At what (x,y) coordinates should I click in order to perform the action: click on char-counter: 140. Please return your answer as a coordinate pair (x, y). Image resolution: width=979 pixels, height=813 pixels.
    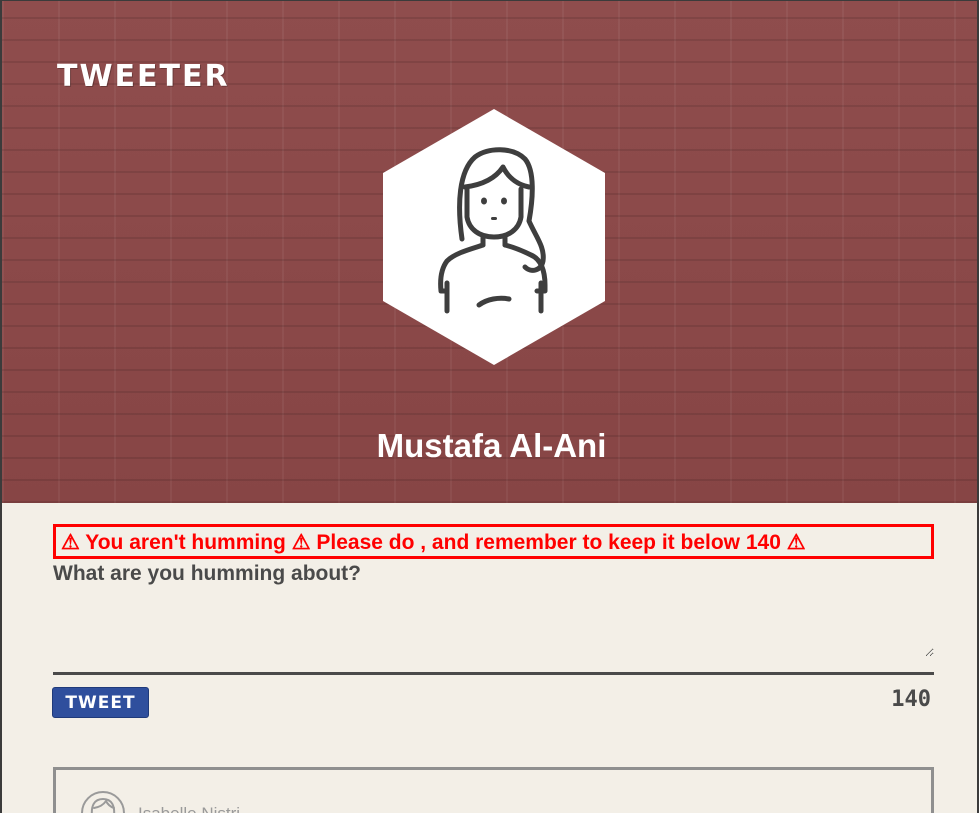
    Looking at the image, I should click on (911, 699).